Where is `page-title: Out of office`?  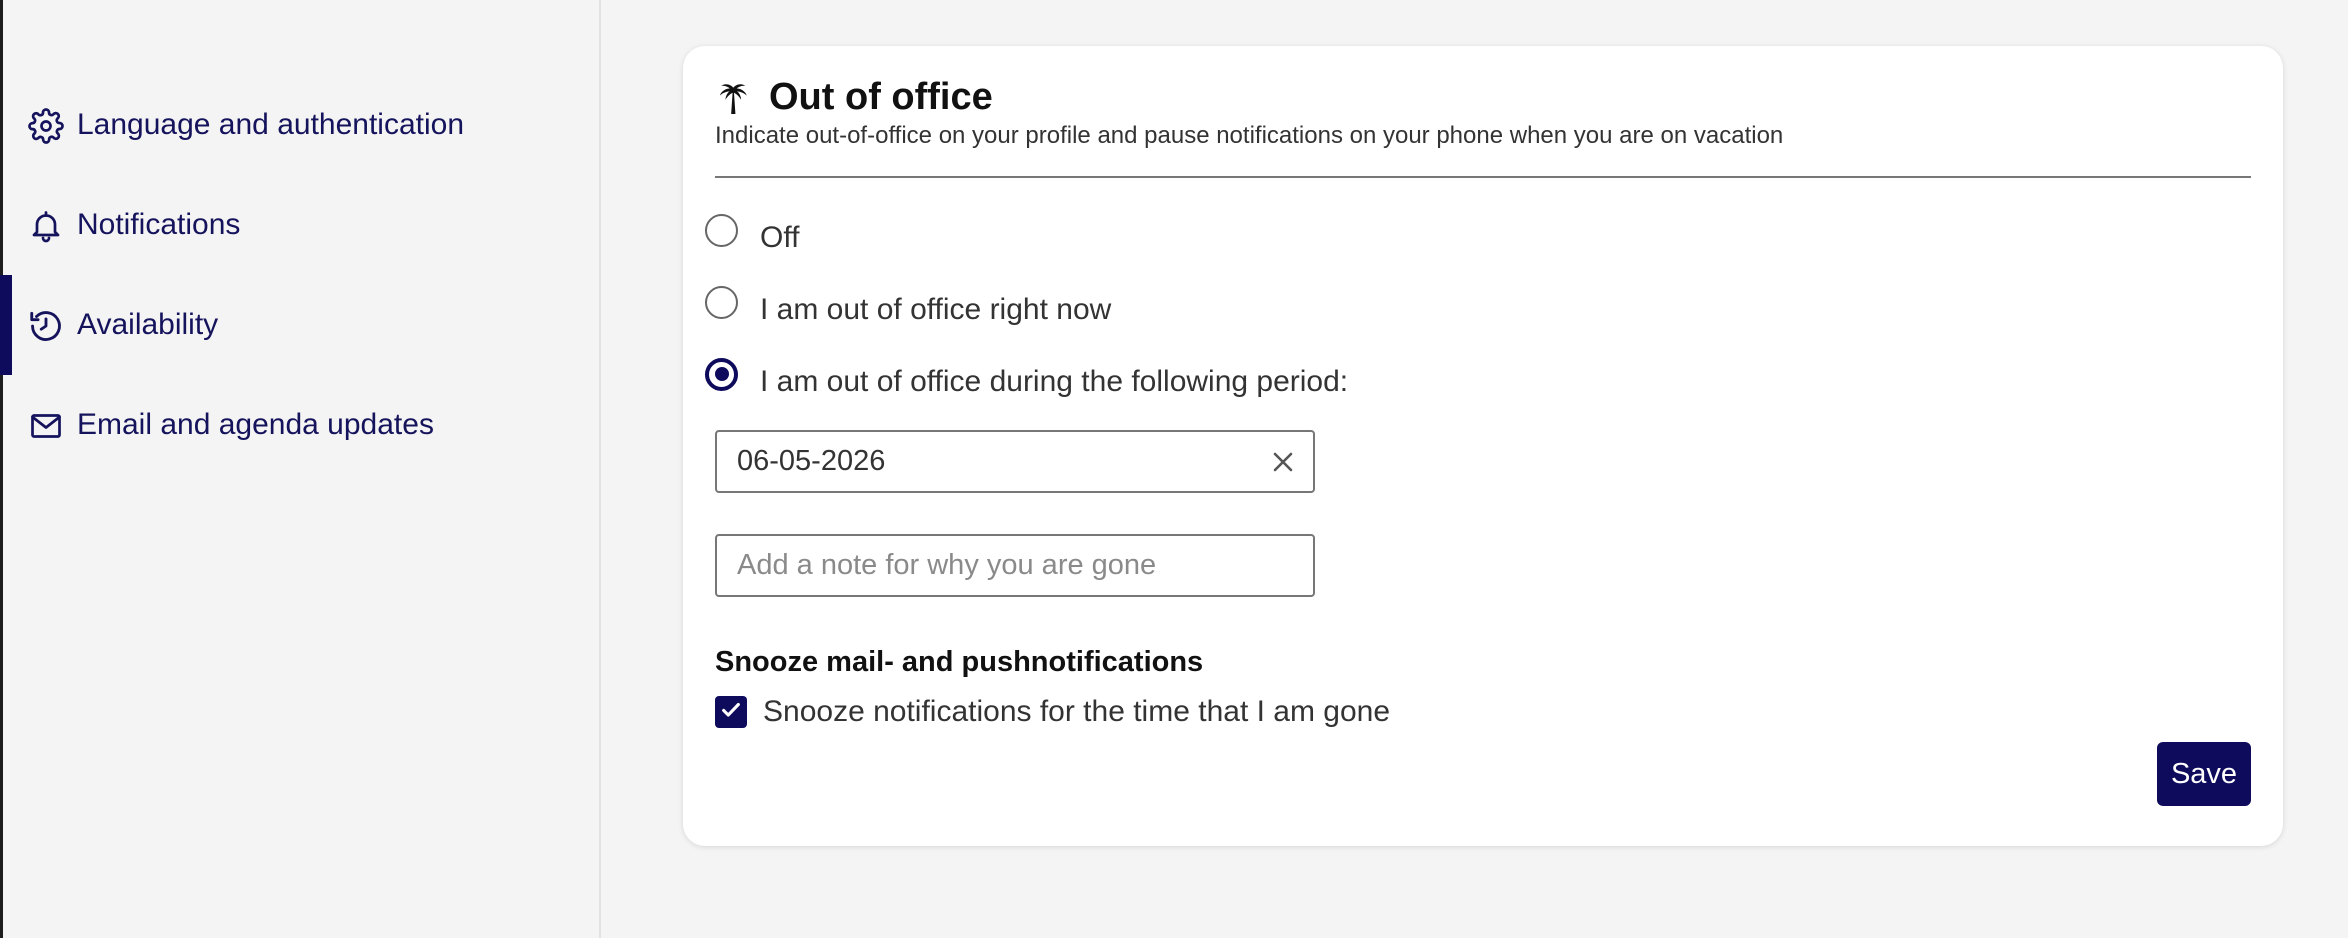
page-title: Out of office is located at coordinates (881, 96).